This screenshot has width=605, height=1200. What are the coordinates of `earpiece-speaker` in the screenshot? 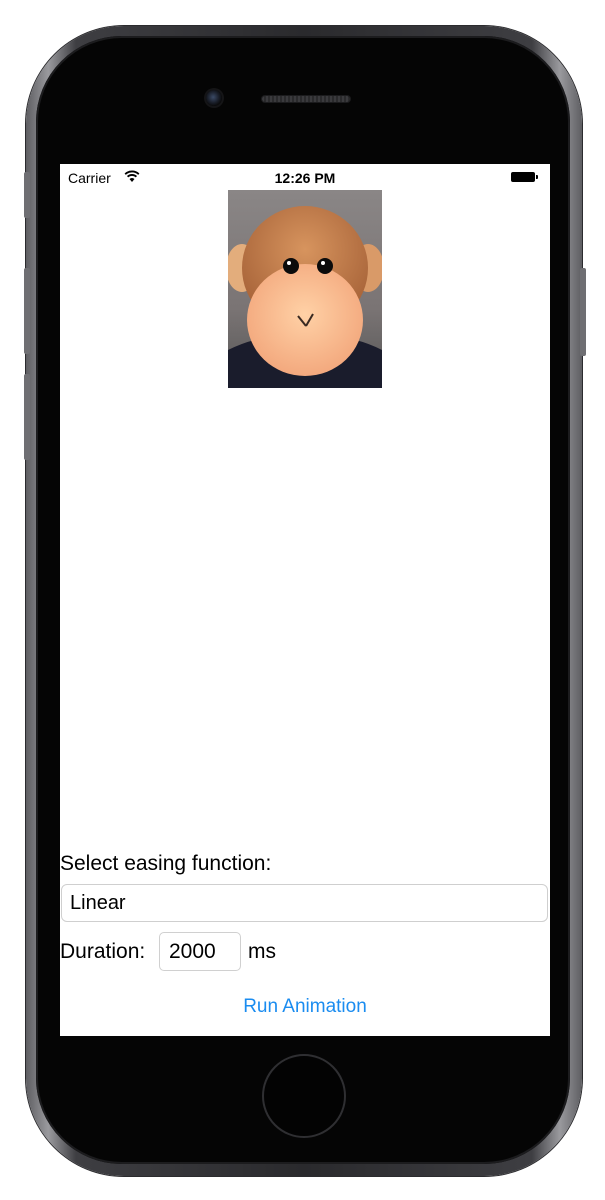 It's located at (306, 99).